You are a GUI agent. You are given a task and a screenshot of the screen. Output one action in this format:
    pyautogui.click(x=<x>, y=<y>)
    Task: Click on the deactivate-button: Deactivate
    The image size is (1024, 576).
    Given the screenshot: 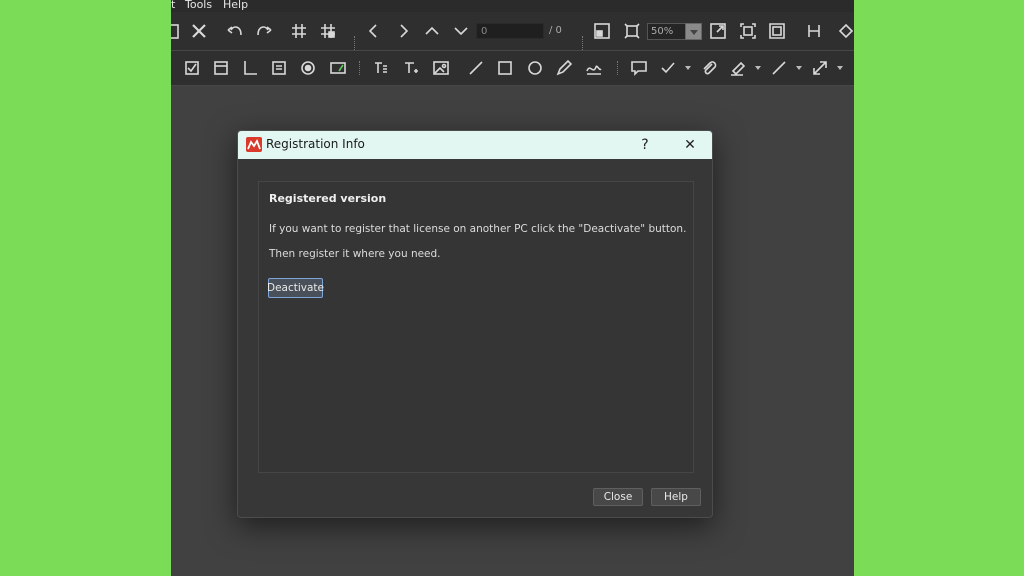 What is the action you would take?
    pyautogui.click(x=295, y=288)
    